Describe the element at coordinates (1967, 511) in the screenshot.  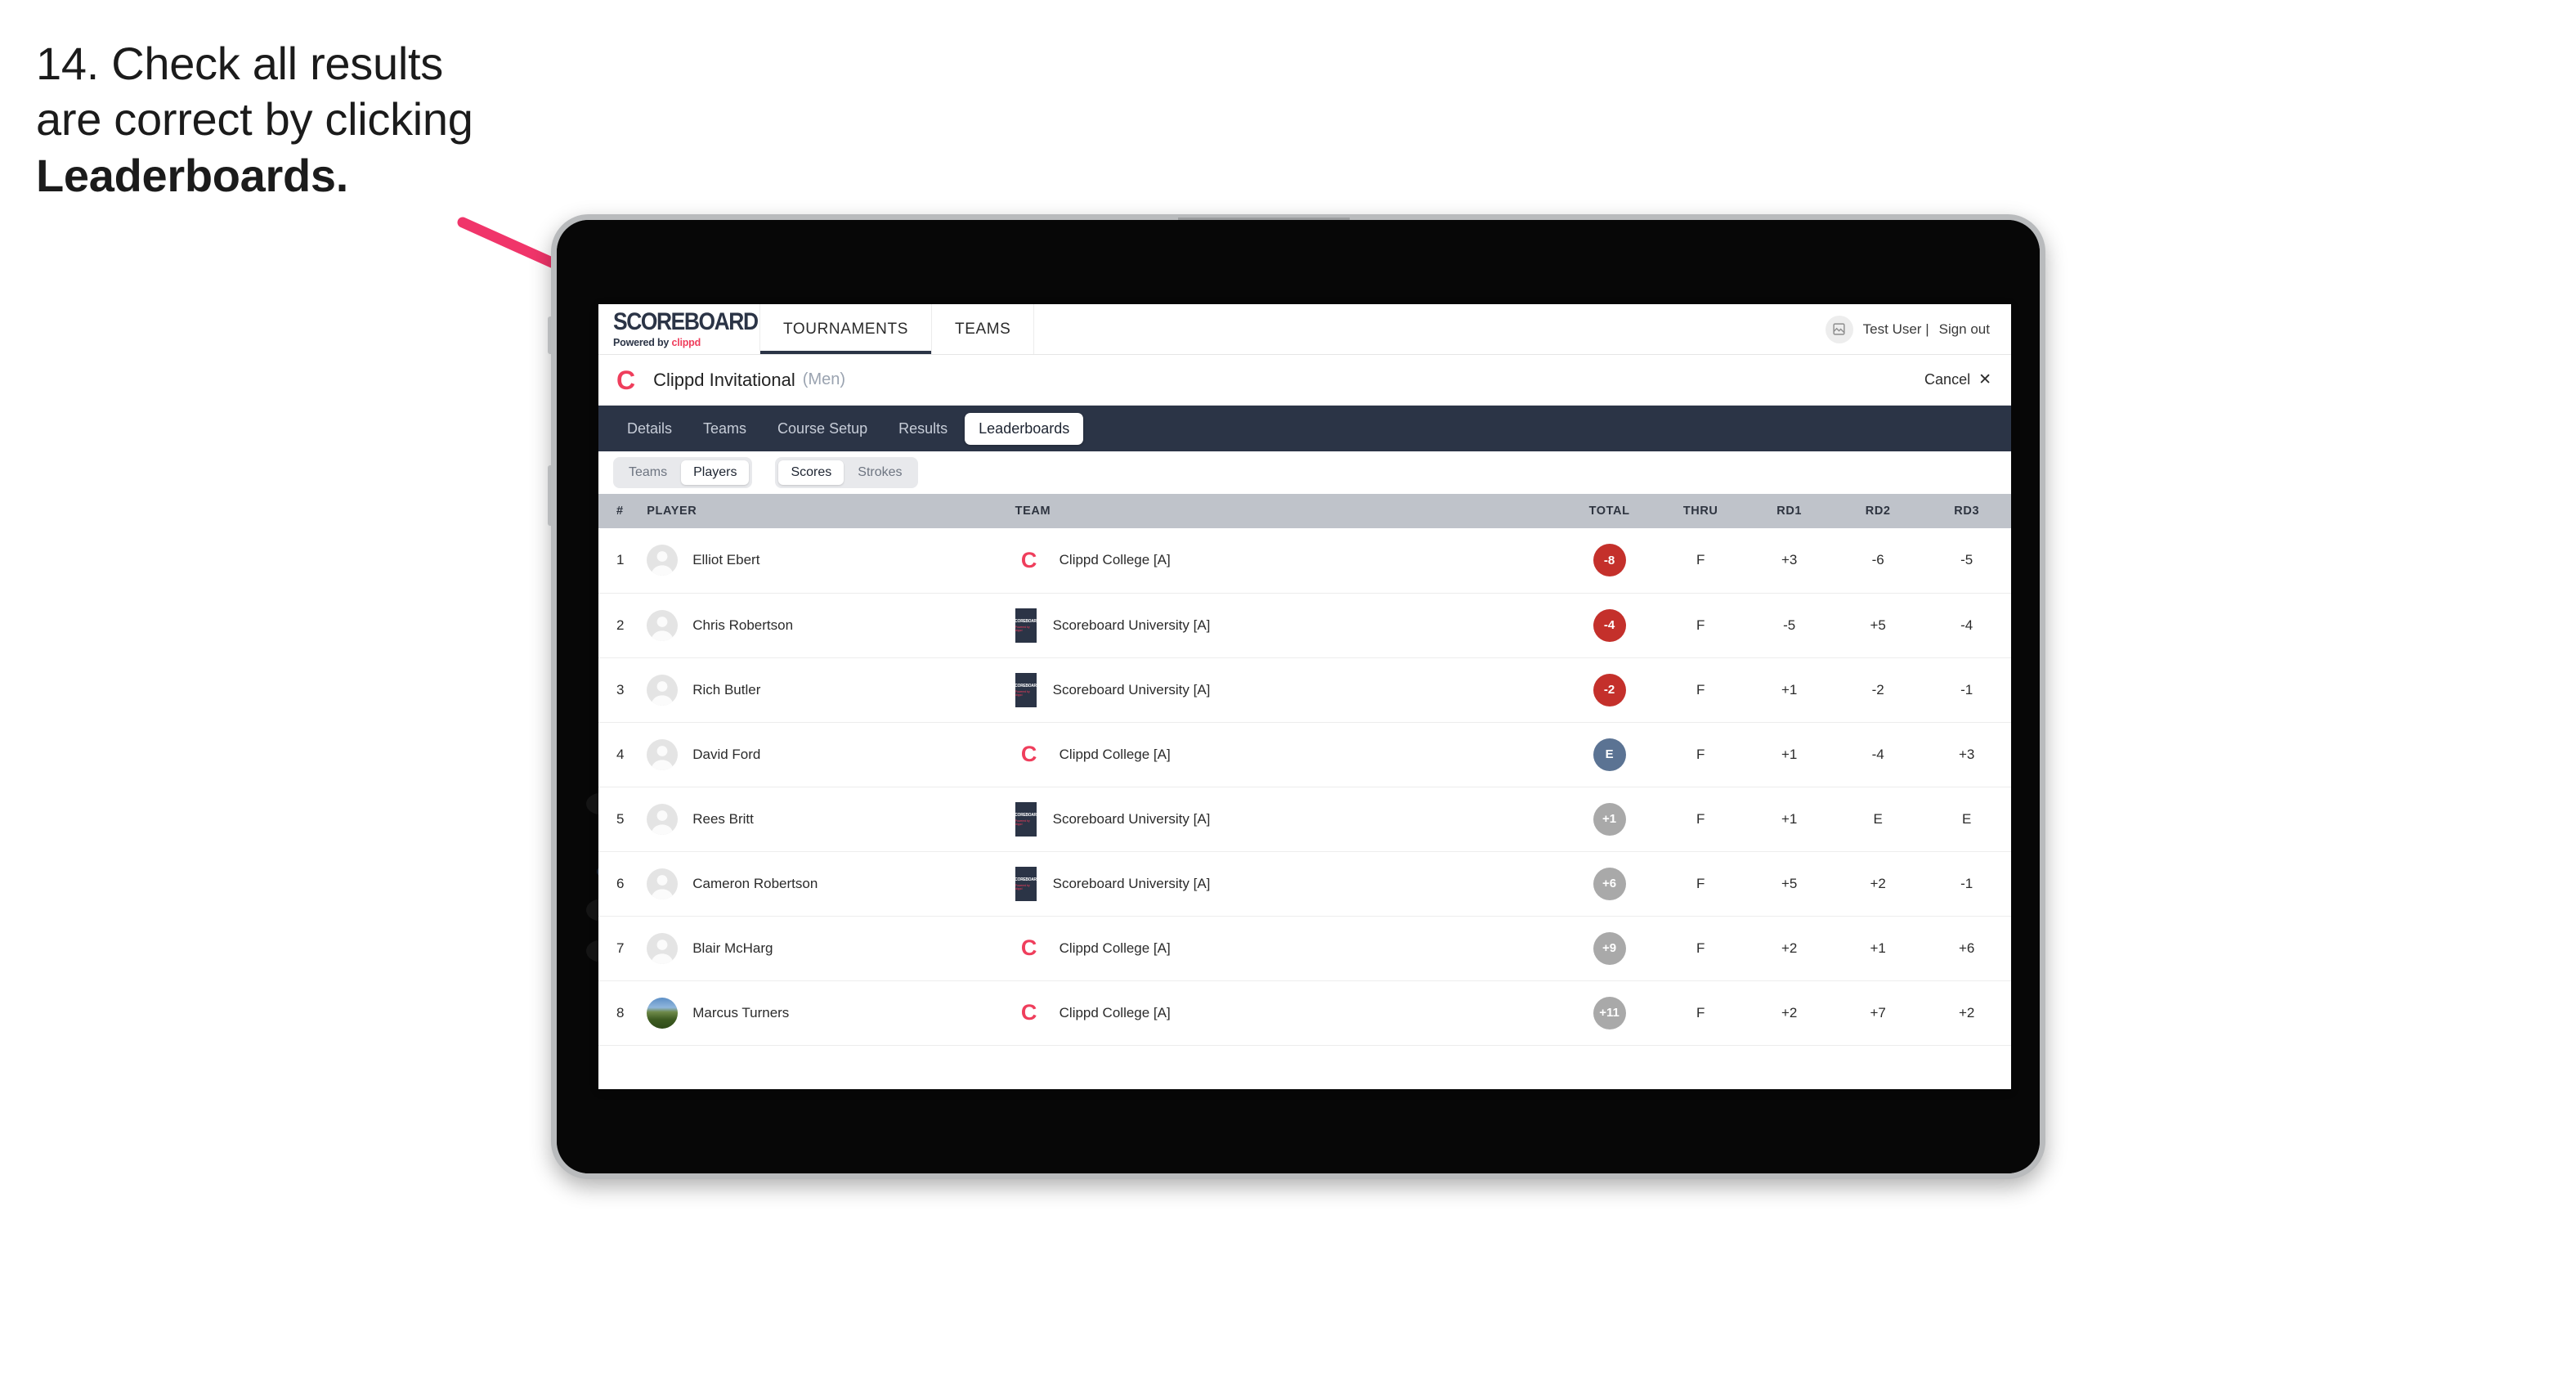
I see `col-rd3: RD3` at that location.